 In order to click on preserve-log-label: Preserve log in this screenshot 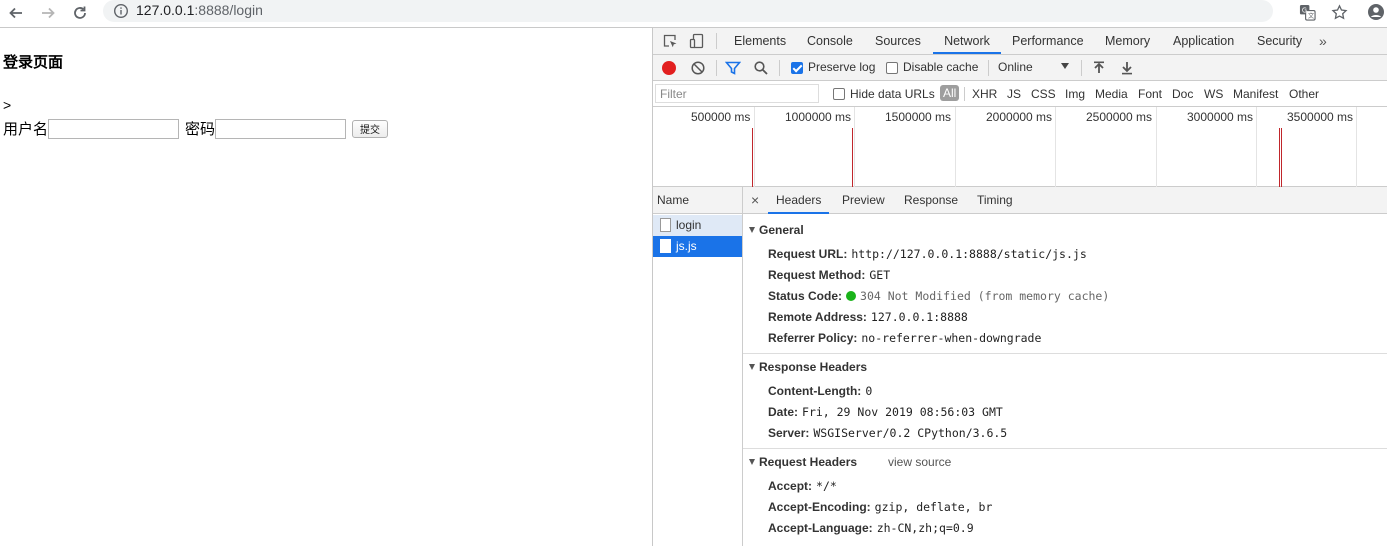, I will do `click(842, 67)`.